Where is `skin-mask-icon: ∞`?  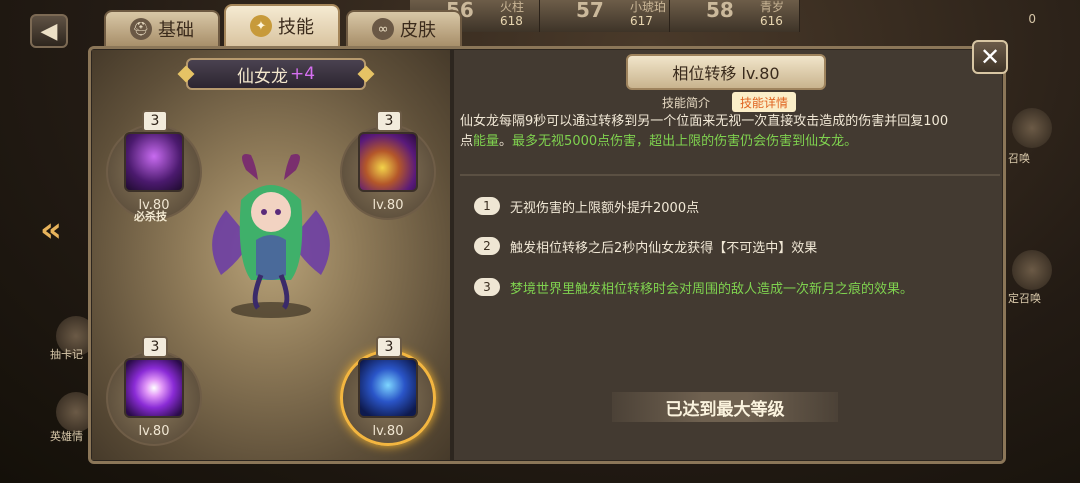 skin-mask-icon: ∞ is located at coordinates (383, 29).